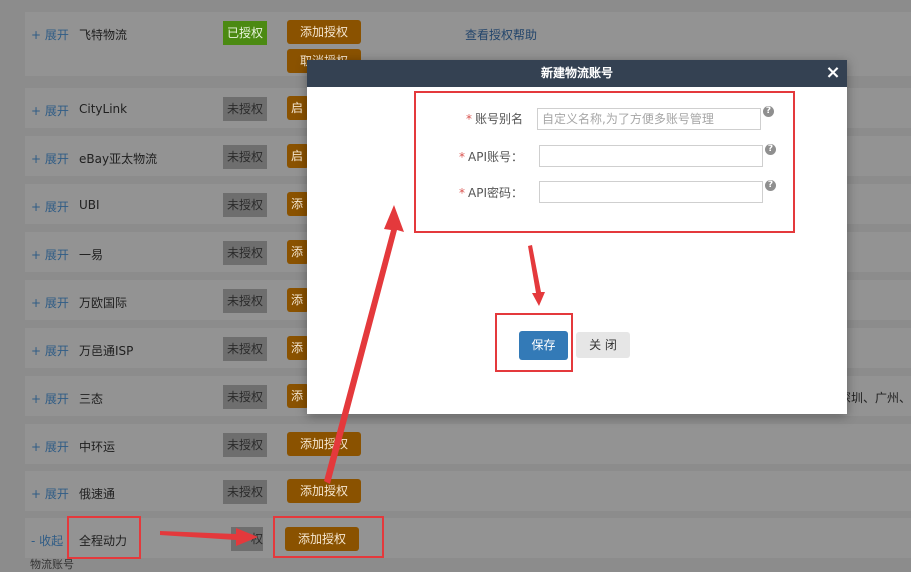  What do you see at coordinates (209, 537) in the screenshot?
I see `arrow-right-icon` at bounding box center [209, 537].